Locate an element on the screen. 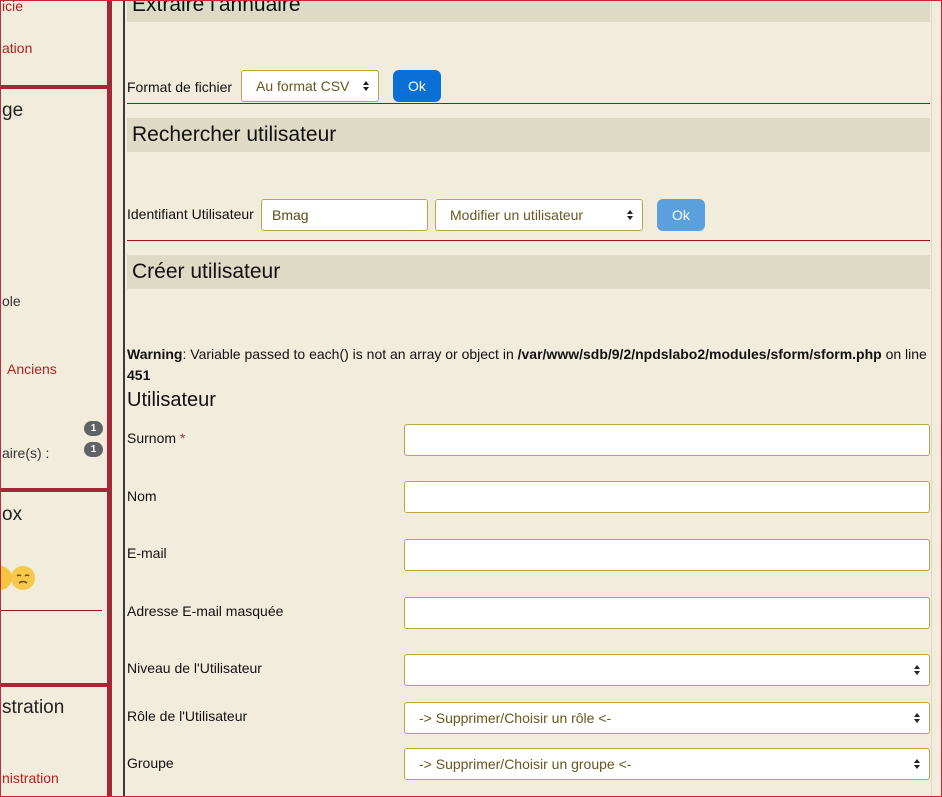  sidebar-link-article: icie is located at coordinates (12, 7).